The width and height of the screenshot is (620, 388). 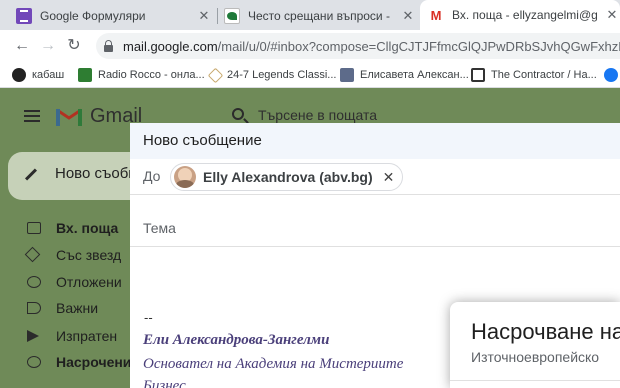 What do you see at coordinates (77, 308) in the screenshot?
I see `sidebar-item-label: Важни` at bounding box center [77, 308].